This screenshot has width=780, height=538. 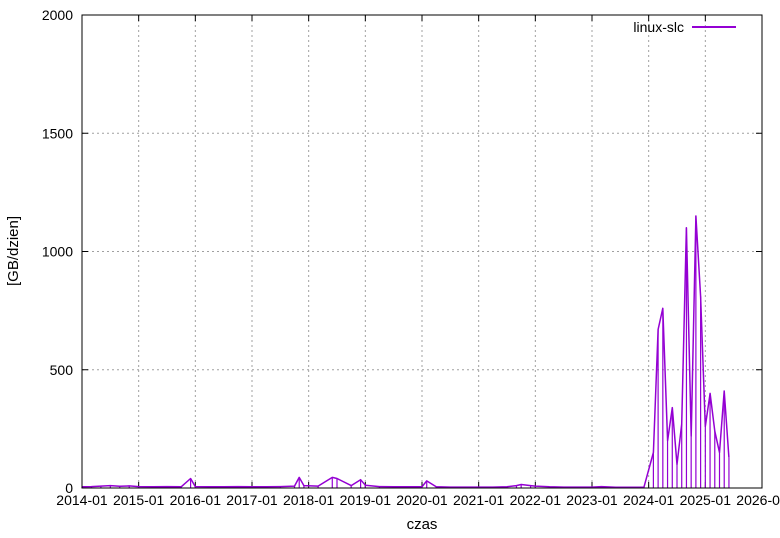 What do you see at coordinates (82, 500) in the screenshot?
I see `x-tick-label: 2014-01` at bounding box center [82, 500].